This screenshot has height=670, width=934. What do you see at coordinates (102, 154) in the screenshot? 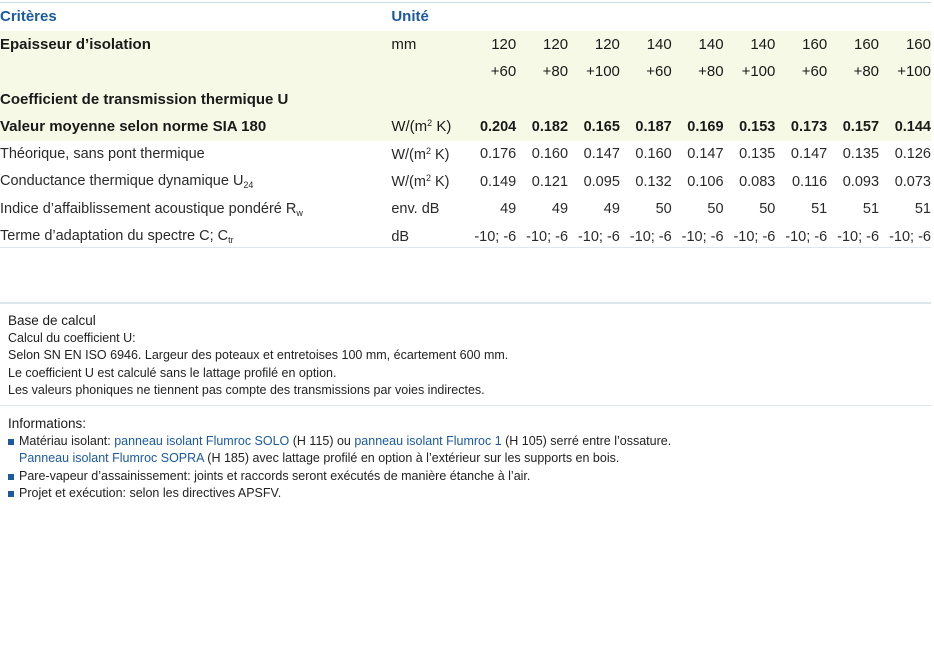
I see `row-label: Théorique, sans pont thermique` at bounding box center [102, 154].